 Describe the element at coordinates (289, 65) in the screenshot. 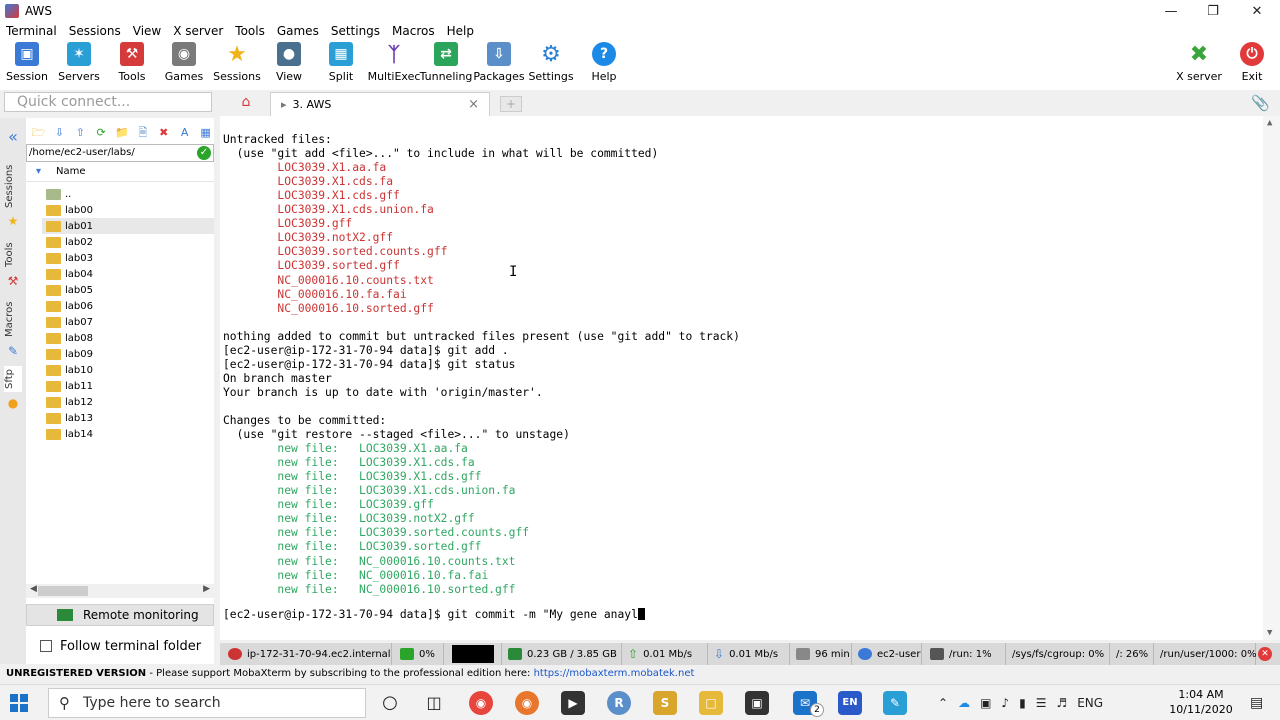

I see `view-button: ● View` at that location.